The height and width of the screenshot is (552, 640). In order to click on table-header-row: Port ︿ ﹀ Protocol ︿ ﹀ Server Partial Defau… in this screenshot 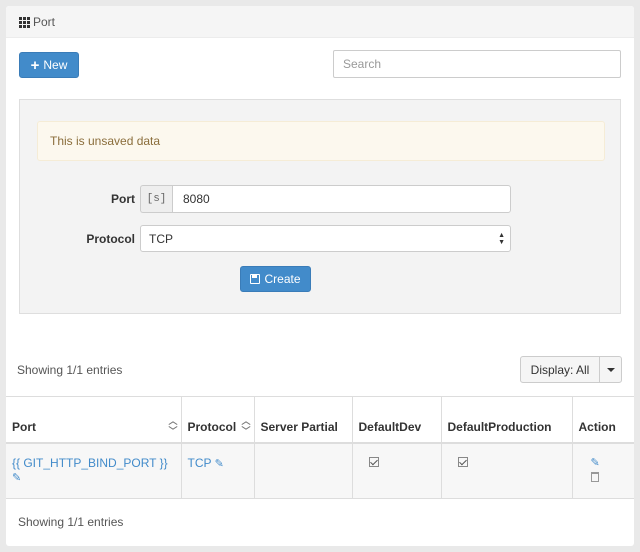, I will do `click(320, 420)`.